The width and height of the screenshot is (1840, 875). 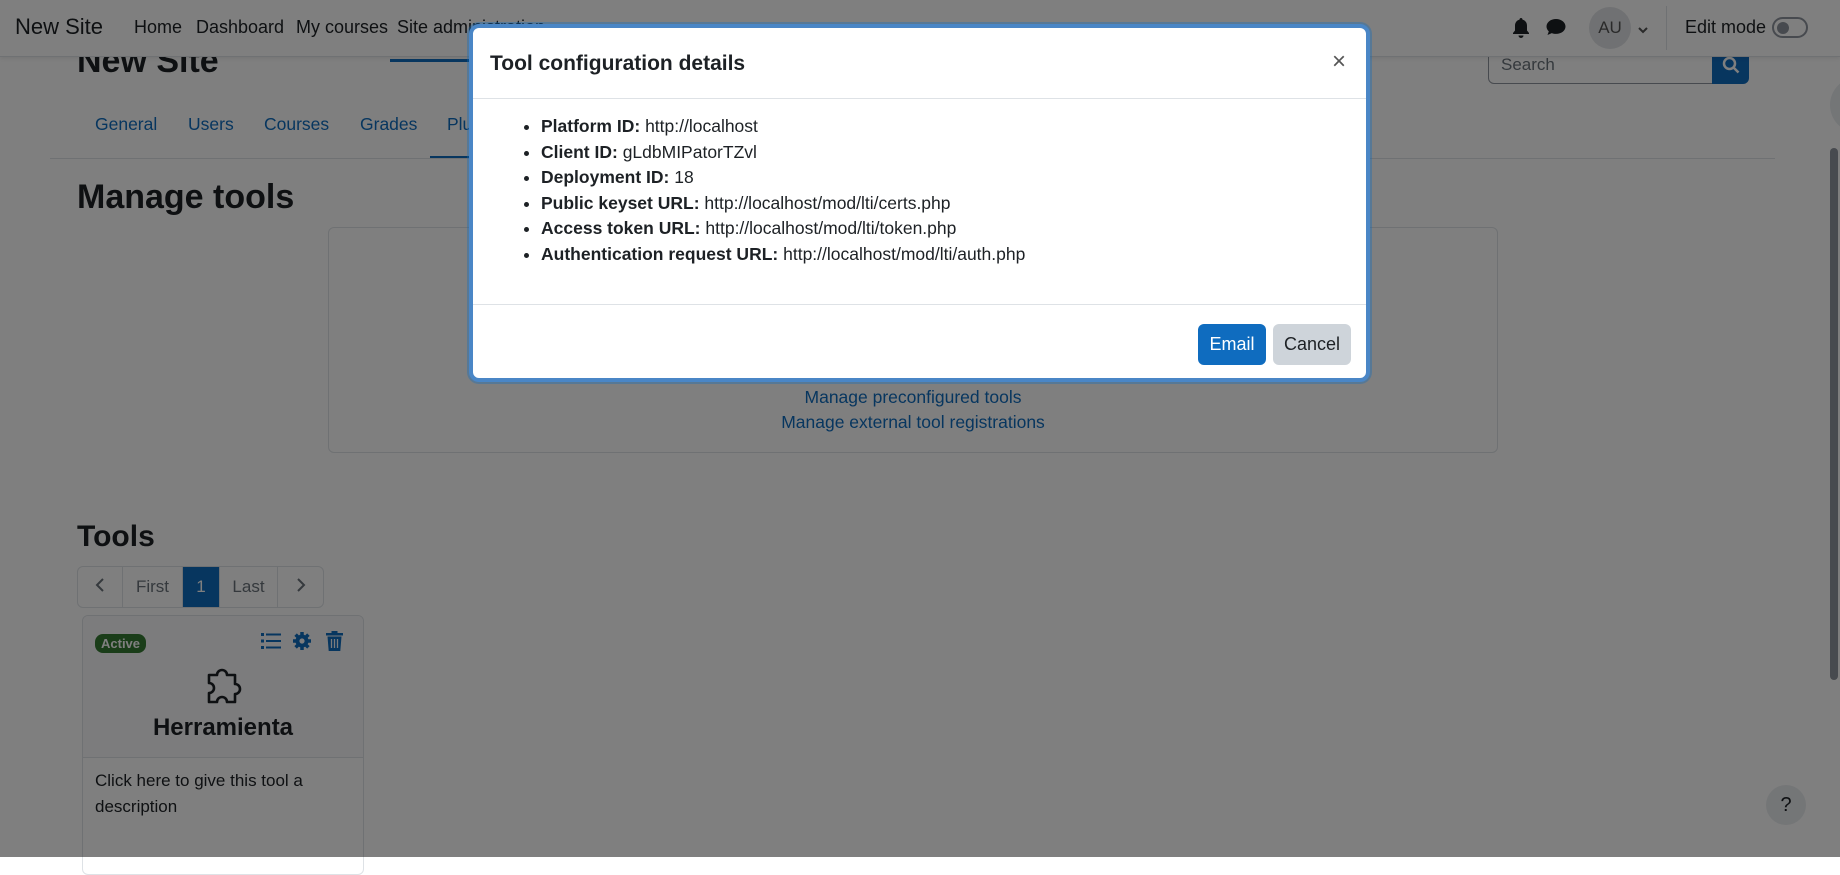 I want to click on detail-value: gLdbMIPatorTZvl, so click(x=689, y=151).